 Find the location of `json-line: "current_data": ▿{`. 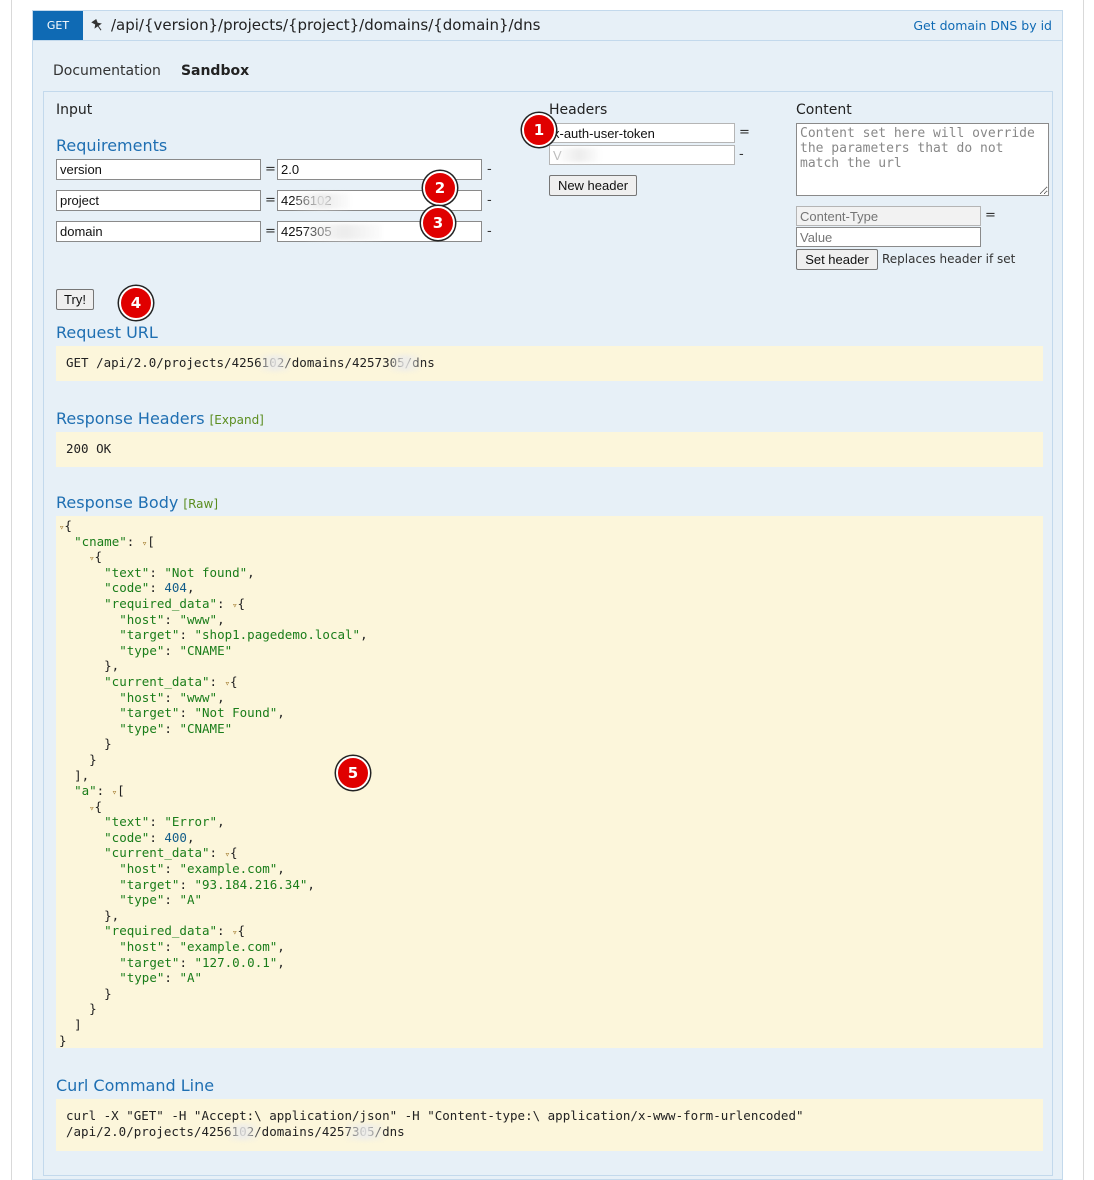

json-line: "current_data": ▿{ is located at coordinates (549, 682).